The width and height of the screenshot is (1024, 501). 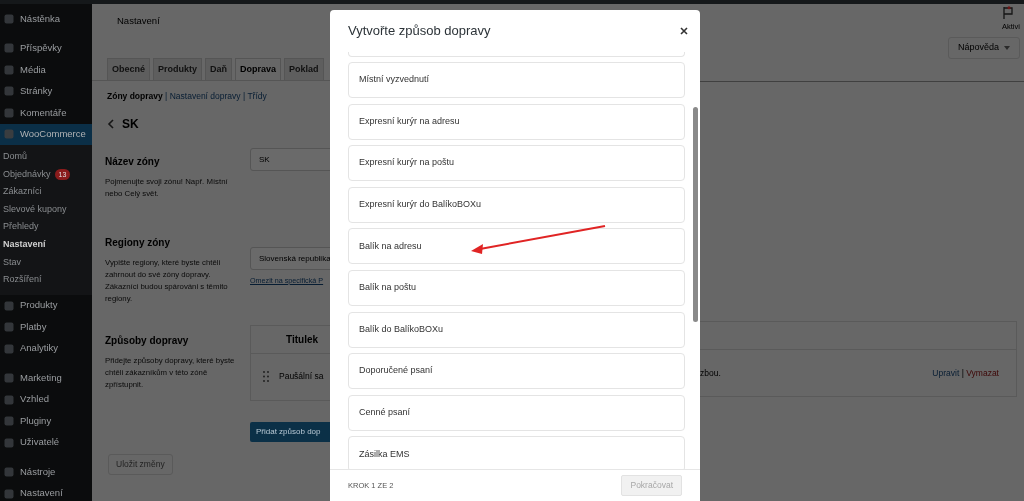 What do you see at coordinates (46, 19) in the screenshot?
I see `sidebar-item: Nástěnka` at bounding box center [46, 19].